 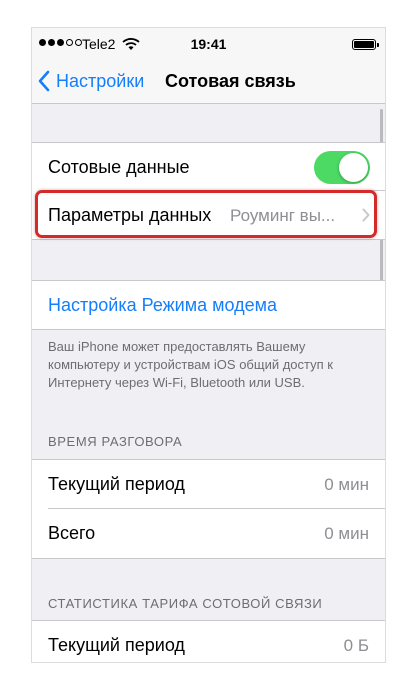 I want to click on navigation-bar: Настройки Сотовая связь, so click(x=208, y=82).